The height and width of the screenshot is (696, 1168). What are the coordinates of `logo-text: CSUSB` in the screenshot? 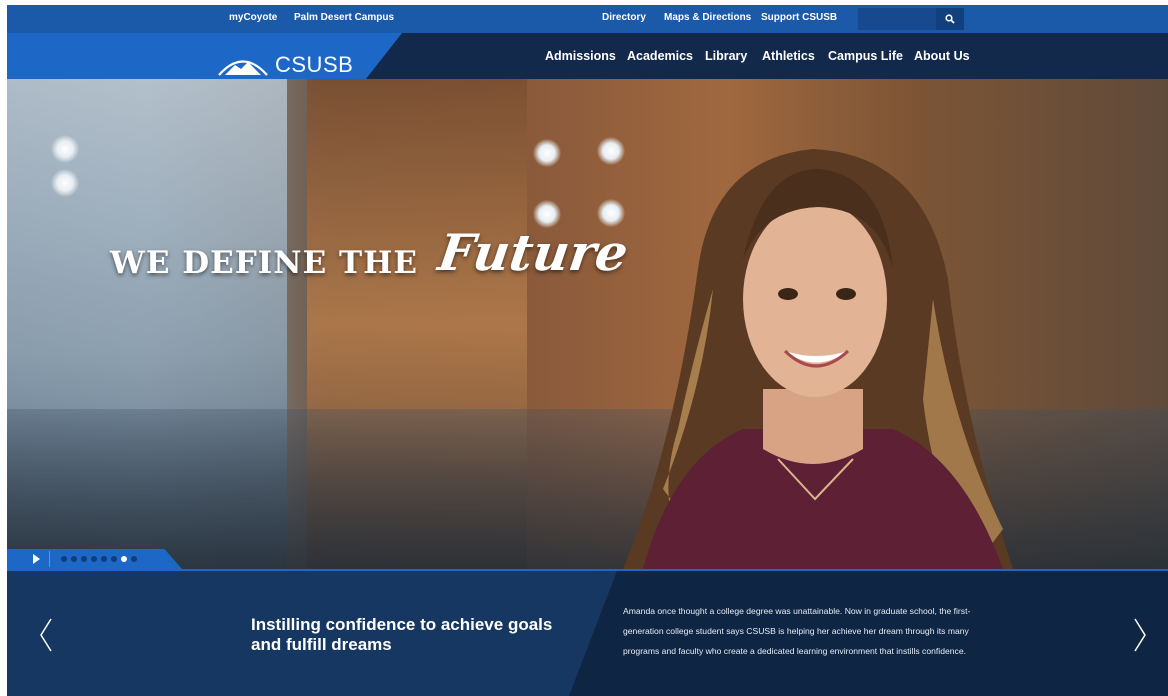 It's located at (314, 64).